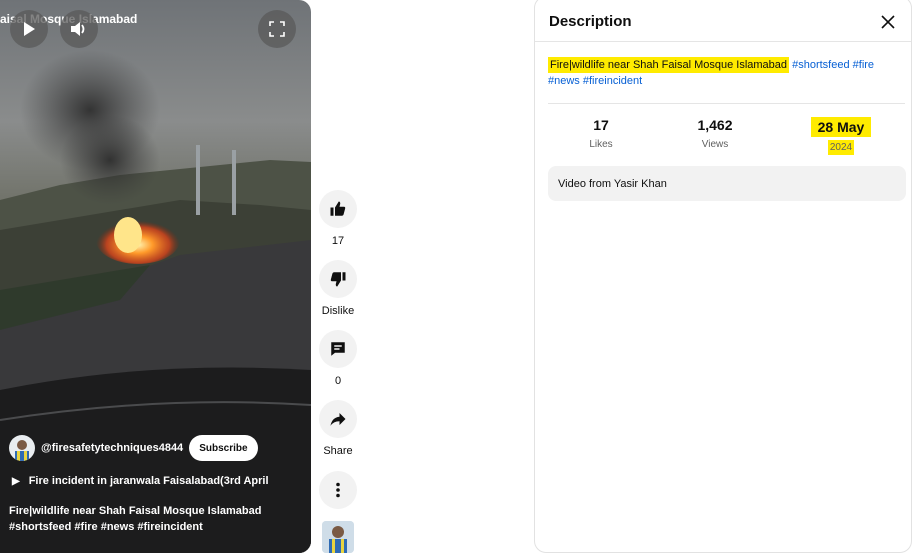  I want to click on thumbs-down-icon, so click(338, 279).